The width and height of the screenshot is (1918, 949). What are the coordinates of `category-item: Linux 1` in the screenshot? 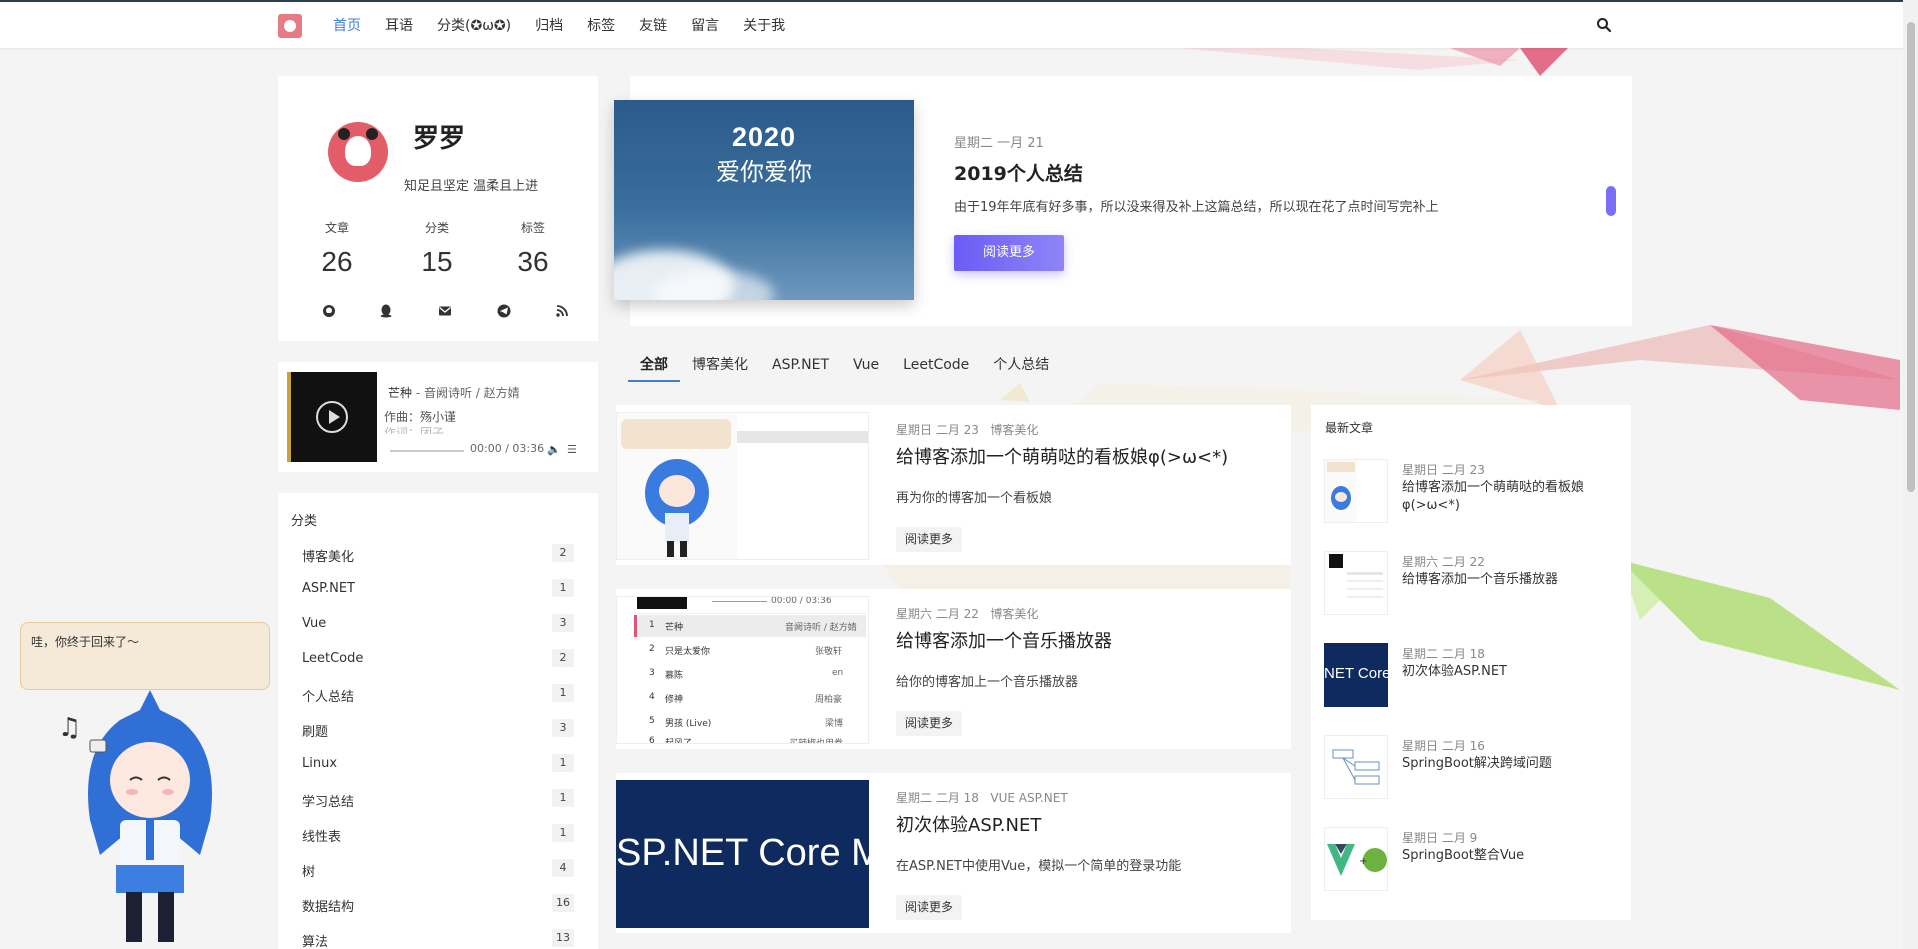 It's located at (438, 764).